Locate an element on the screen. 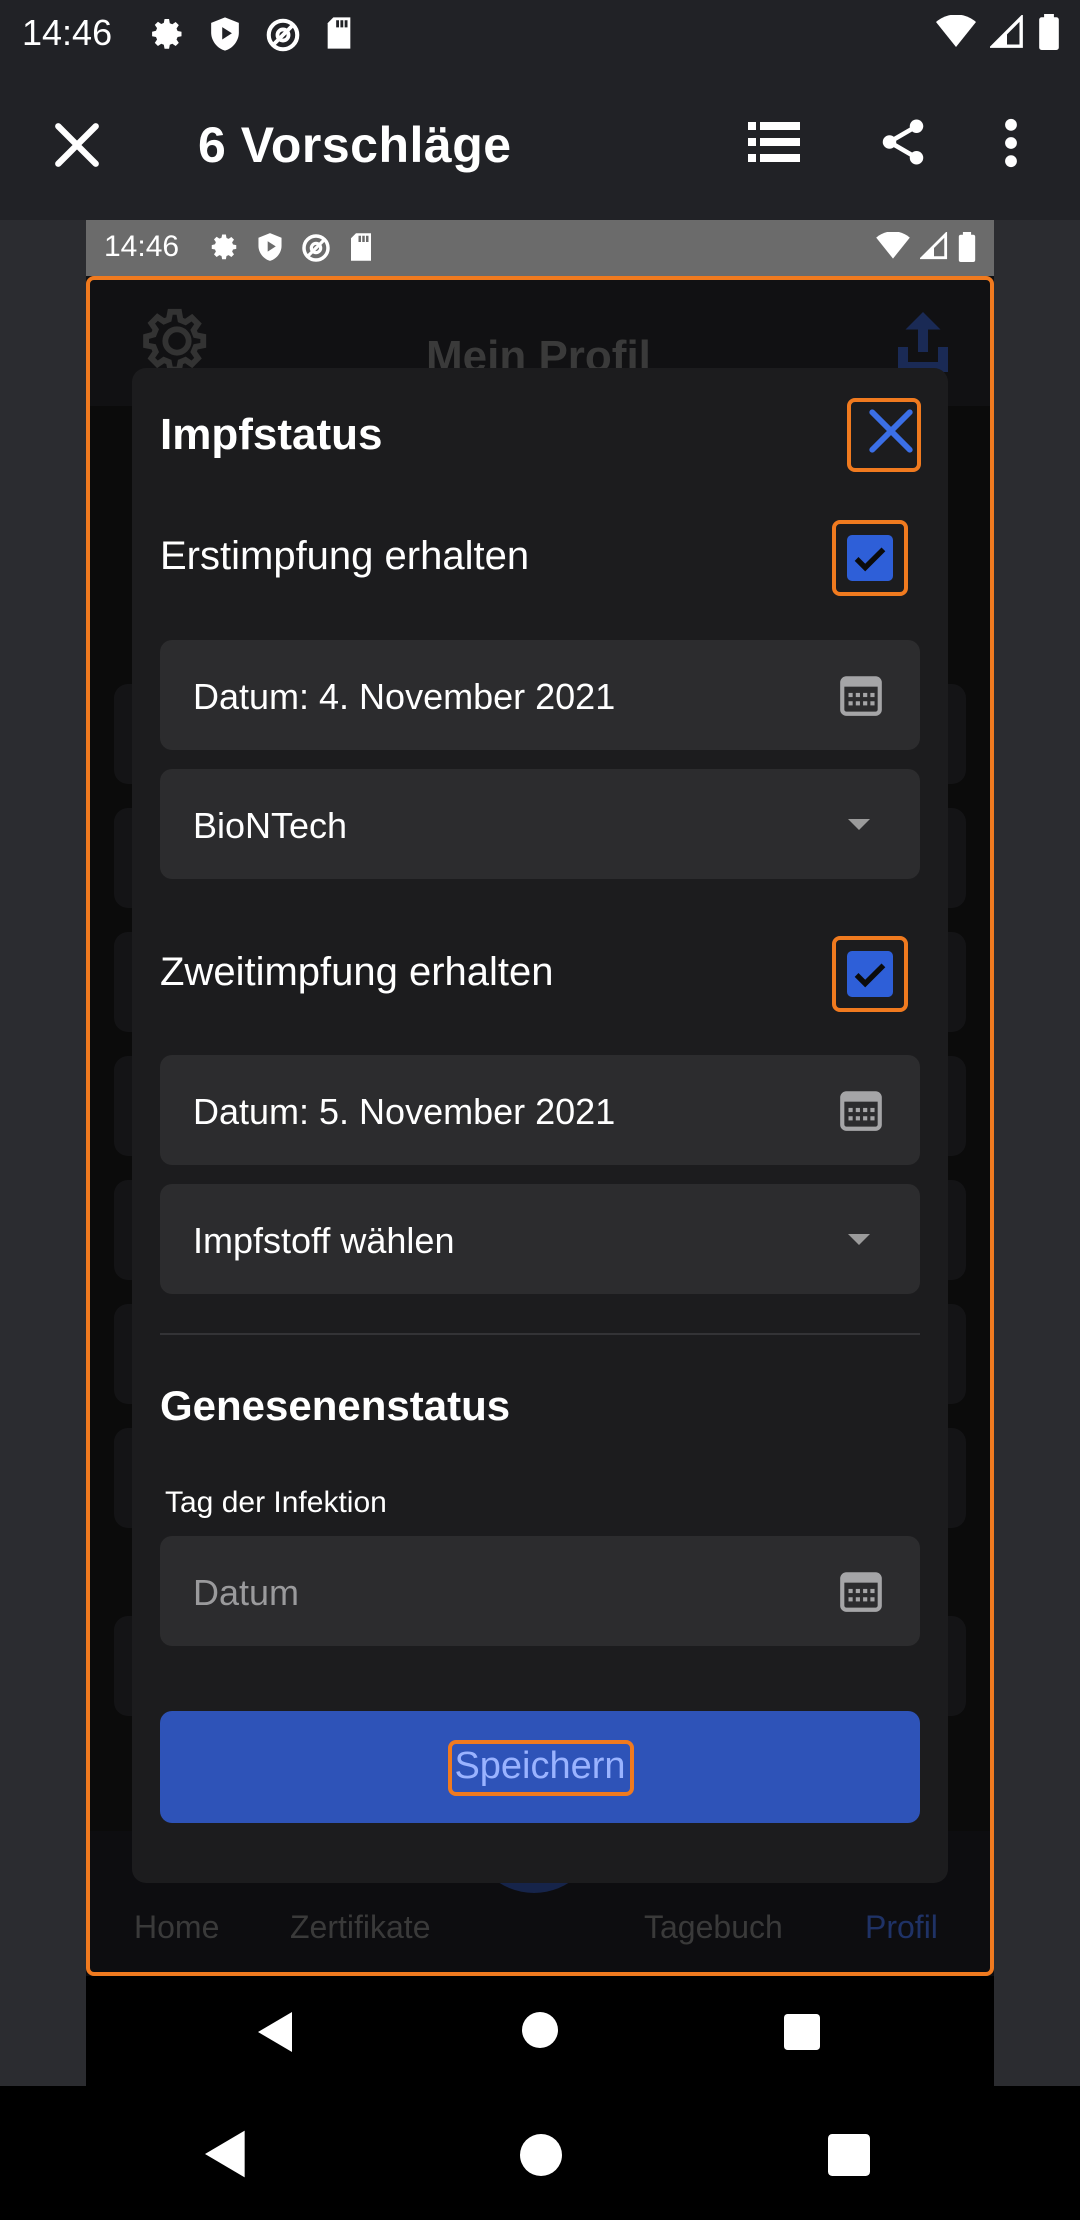 The height and width of the screenshot is (2220, 1080). second-dose-label: Zweitimpfung erhalten is located at coordinates (357, 972).